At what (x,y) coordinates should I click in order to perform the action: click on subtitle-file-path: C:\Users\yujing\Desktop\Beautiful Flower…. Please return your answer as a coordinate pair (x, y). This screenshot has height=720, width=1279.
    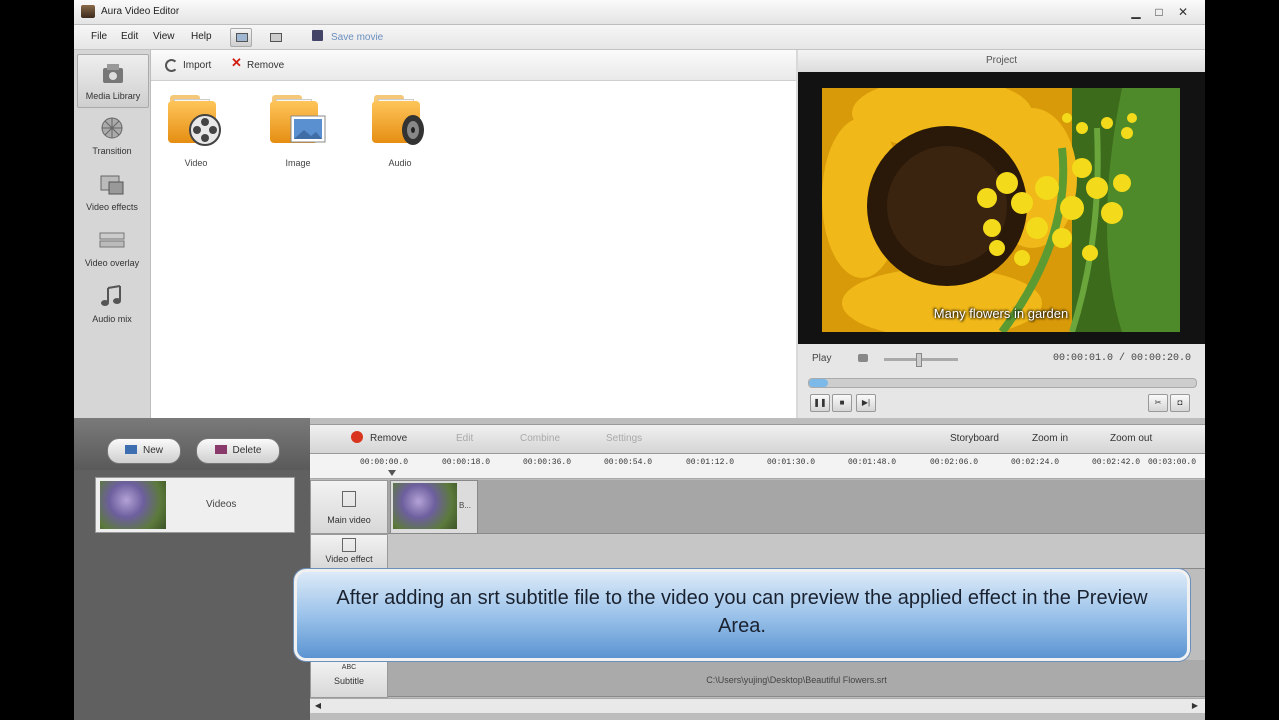
    Looking at the image, I should click on (796, 680).